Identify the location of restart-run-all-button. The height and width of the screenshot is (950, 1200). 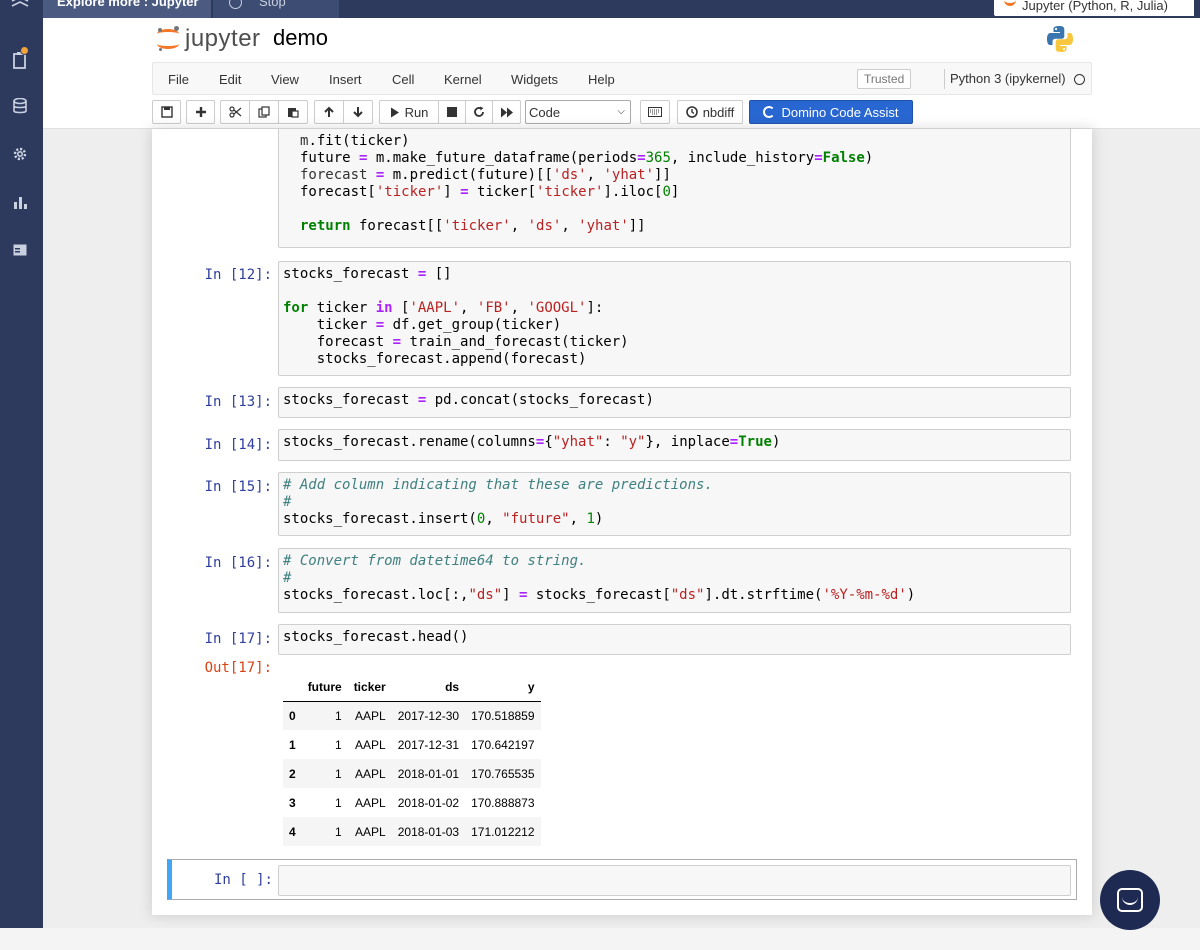
(506, 112).